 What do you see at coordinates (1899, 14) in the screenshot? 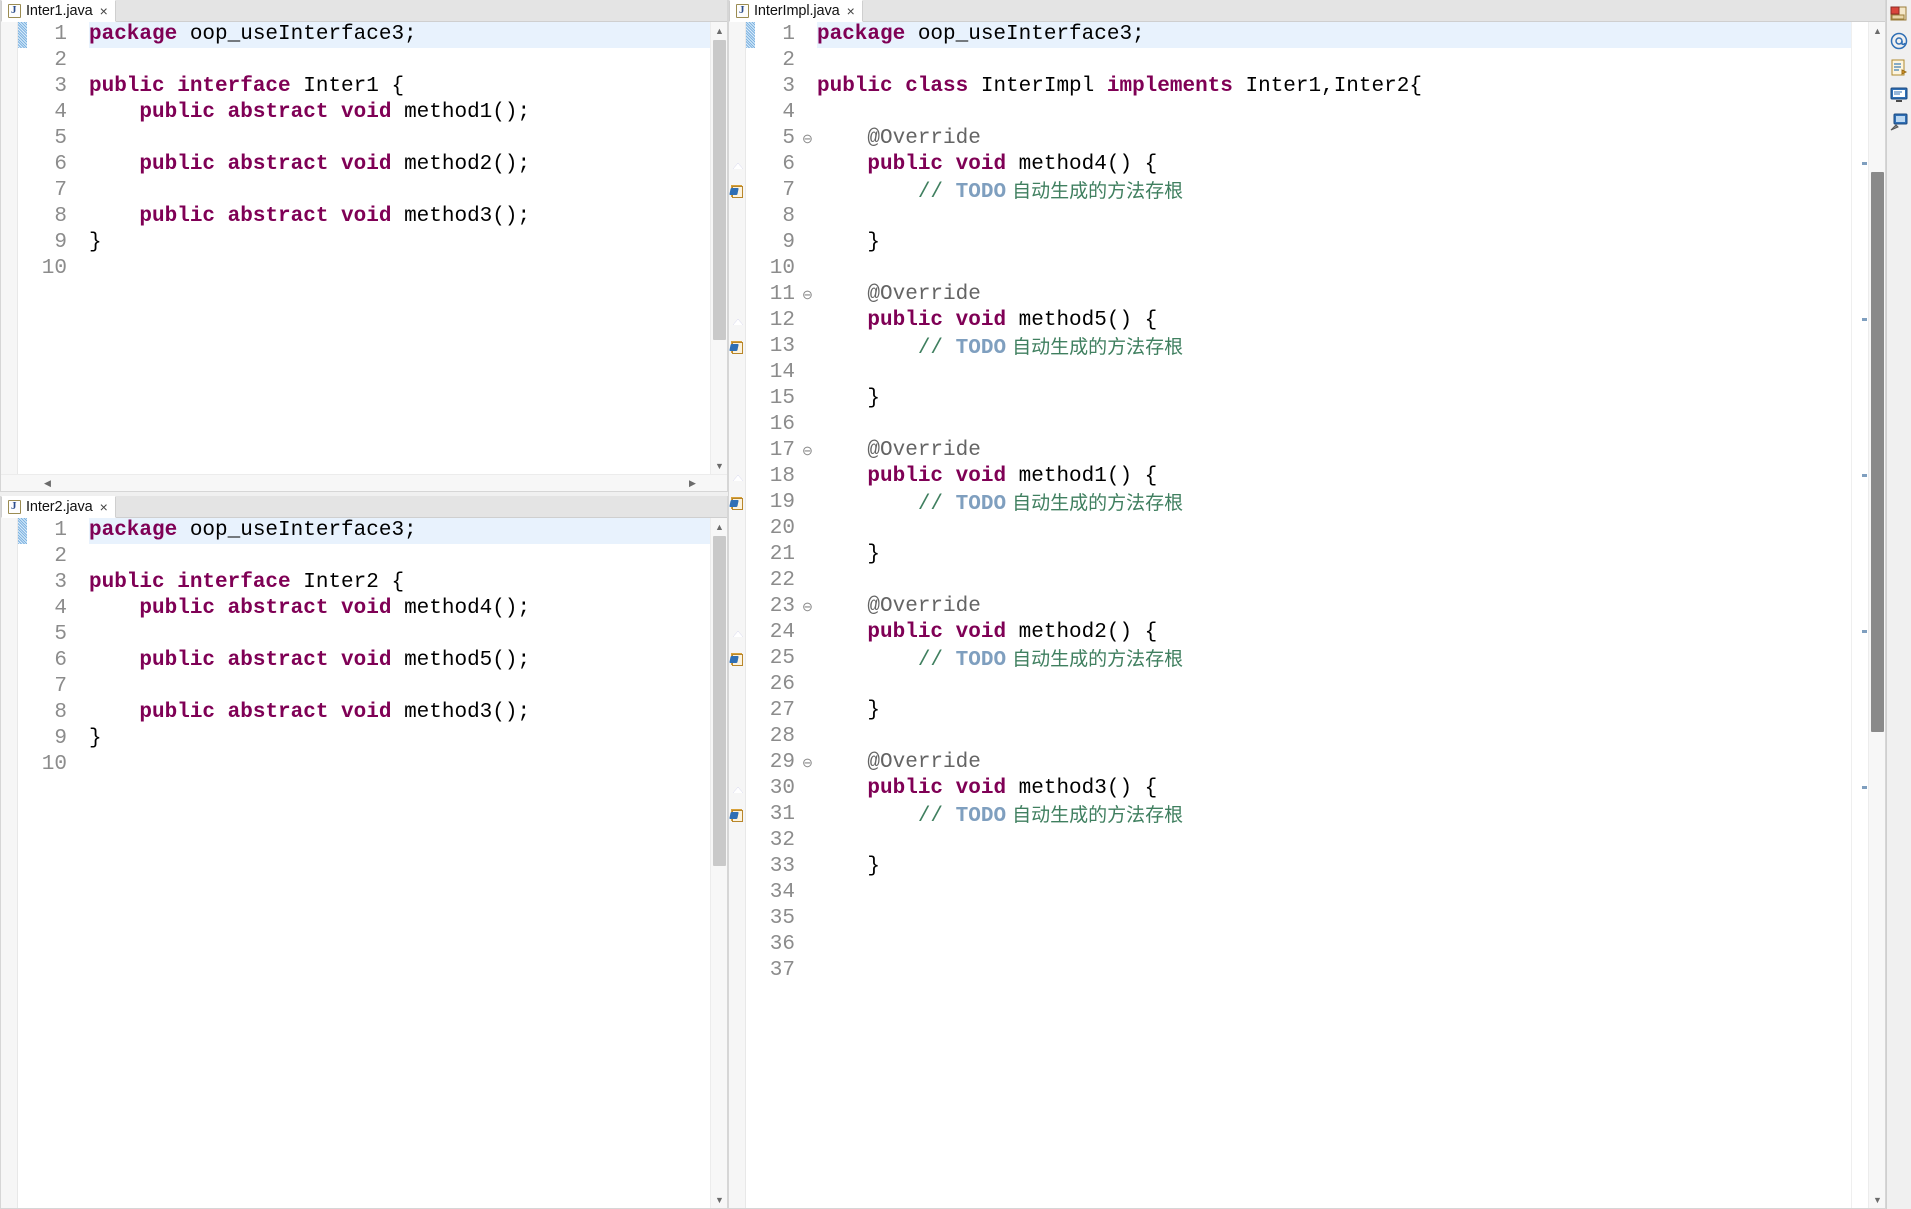
I see `restore-perspective-icon` at bounding box center [1899, 14].